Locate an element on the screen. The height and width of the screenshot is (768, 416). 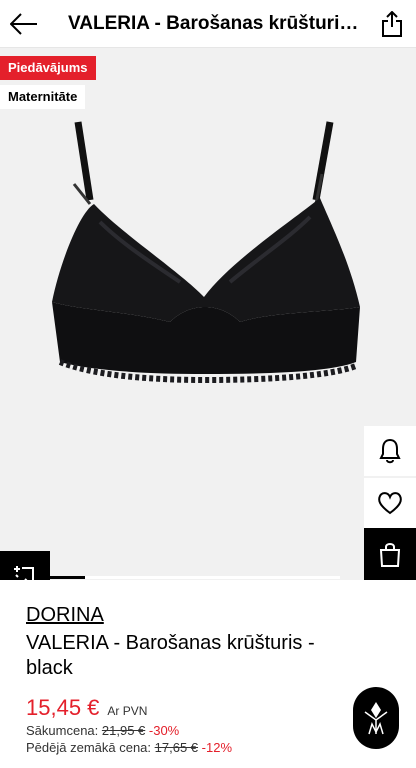
lowest-price-line: Pēdējā zemākā cena: 17,65 € -12% is located at coordinates (208, 747).